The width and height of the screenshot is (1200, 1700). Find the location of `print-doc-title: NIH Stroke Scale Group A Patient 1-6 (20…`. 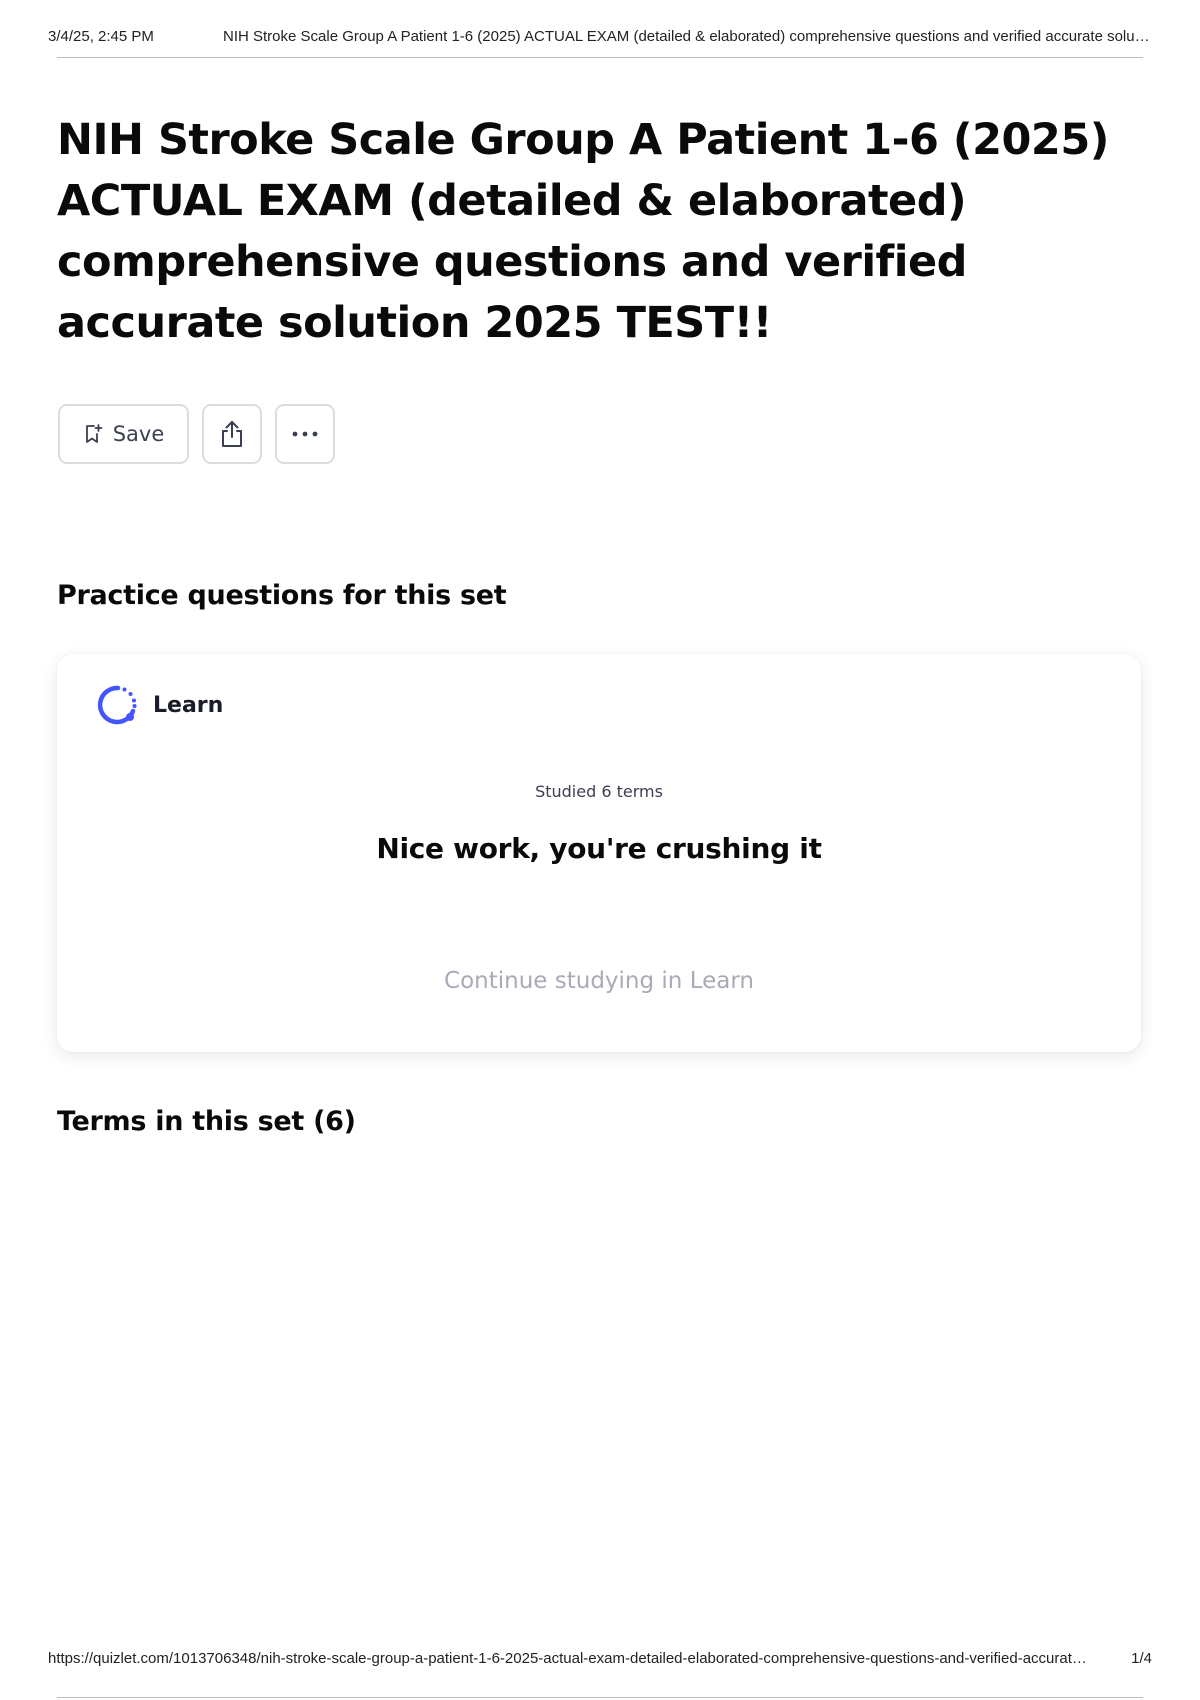

print-doc-title: NIH Stroke Scale Group A Patient 1-6 (20… is located at coordinates (687, 36).